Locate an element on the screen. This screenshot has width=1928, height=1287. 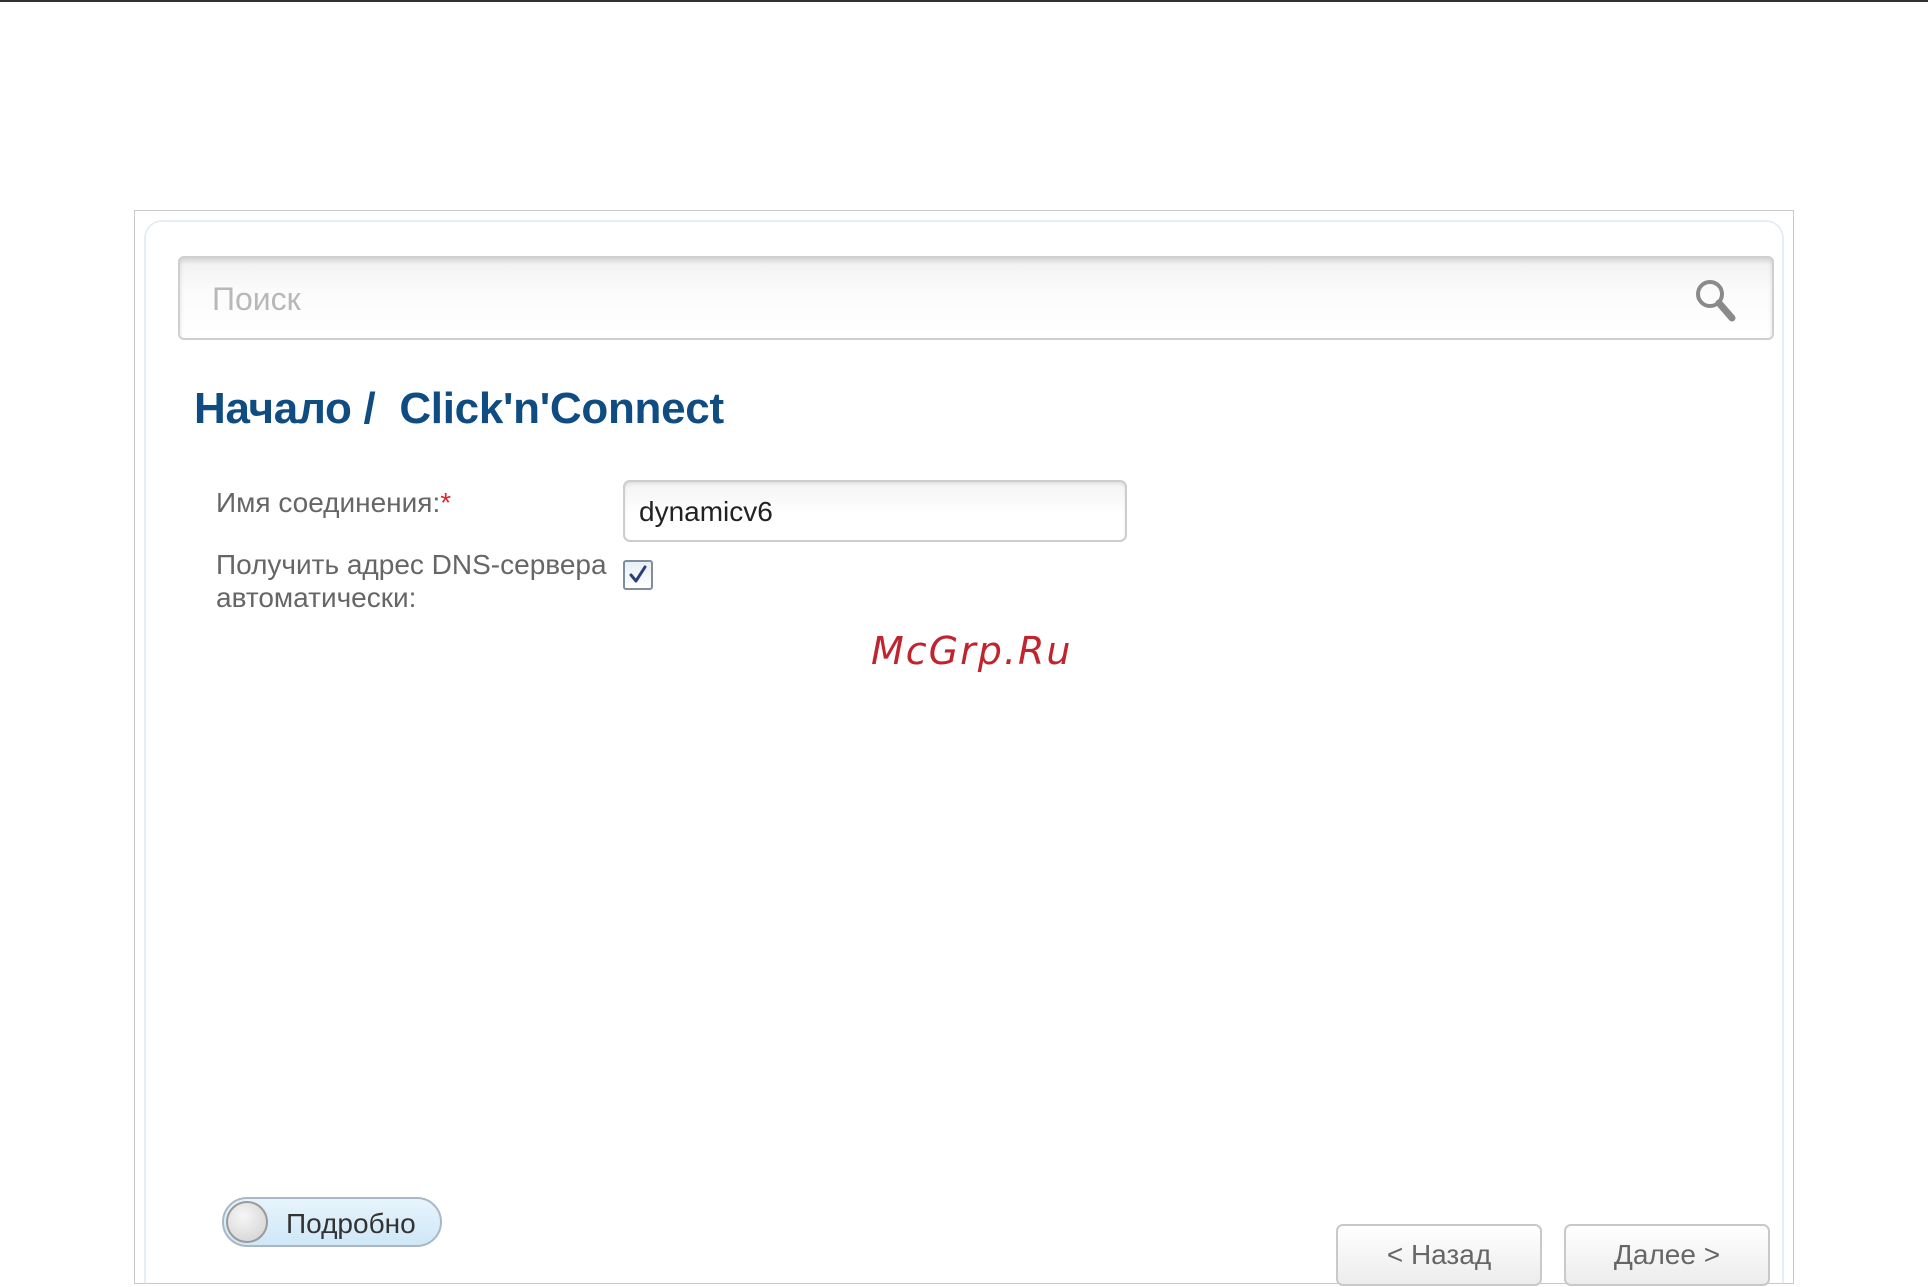
page-title: Начало / Click'n'Connect is located at coordinates (459, 409).